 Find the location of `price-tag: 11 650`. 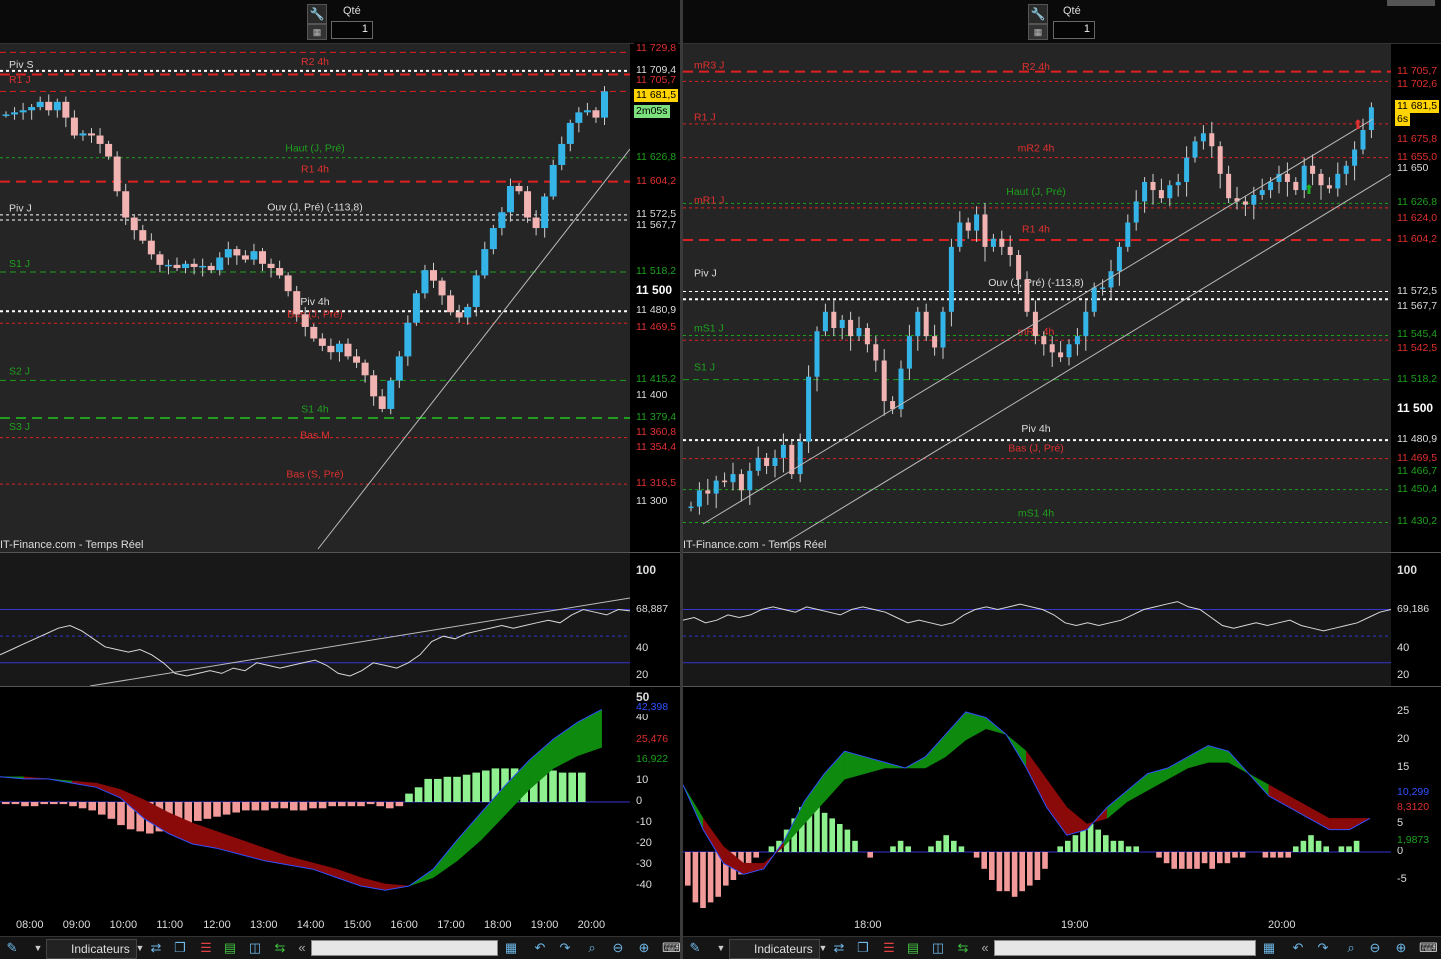

price-tag: 11 650 is located at coordinates (1413, 168).